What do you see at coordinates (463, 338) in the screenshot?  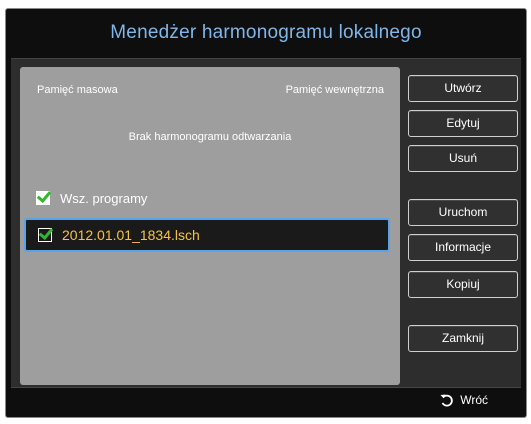 I see `close-button: Zamknij` at bounding box center [463, 338].